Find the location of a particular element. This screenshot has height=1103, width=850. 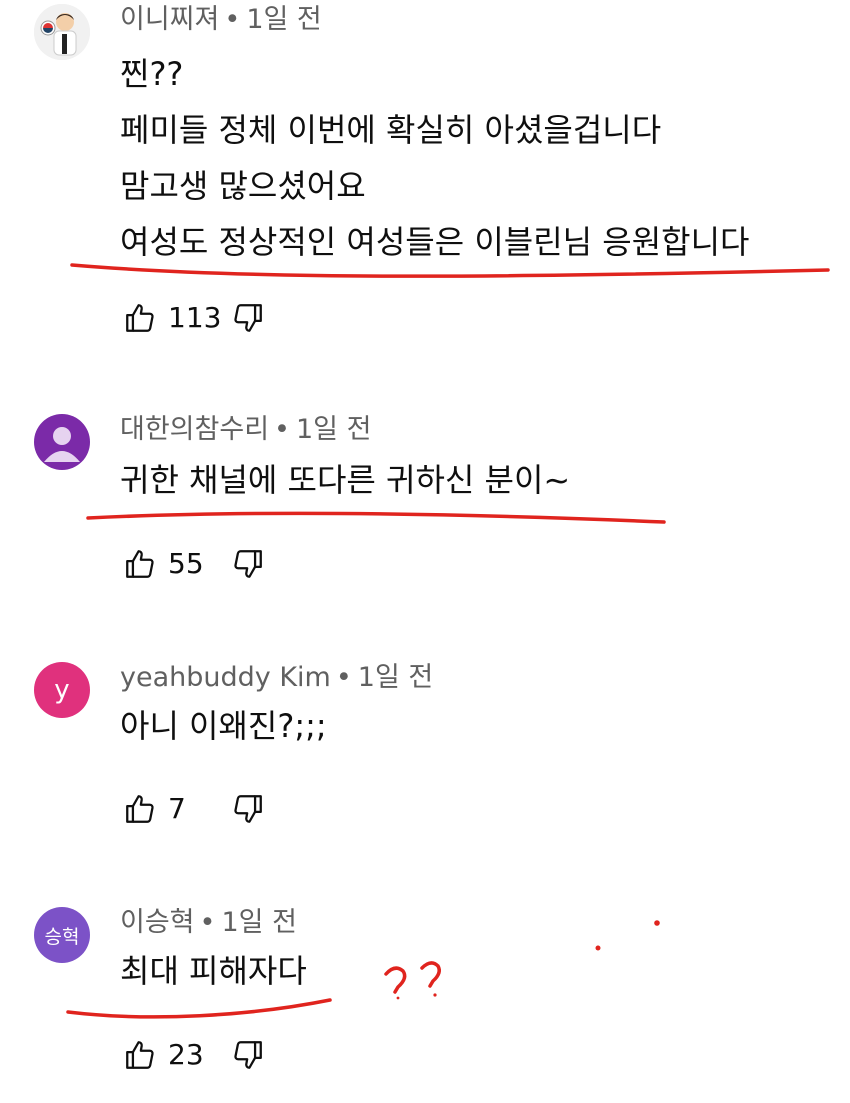

default-person-icon is located at coordinates (62, 444).